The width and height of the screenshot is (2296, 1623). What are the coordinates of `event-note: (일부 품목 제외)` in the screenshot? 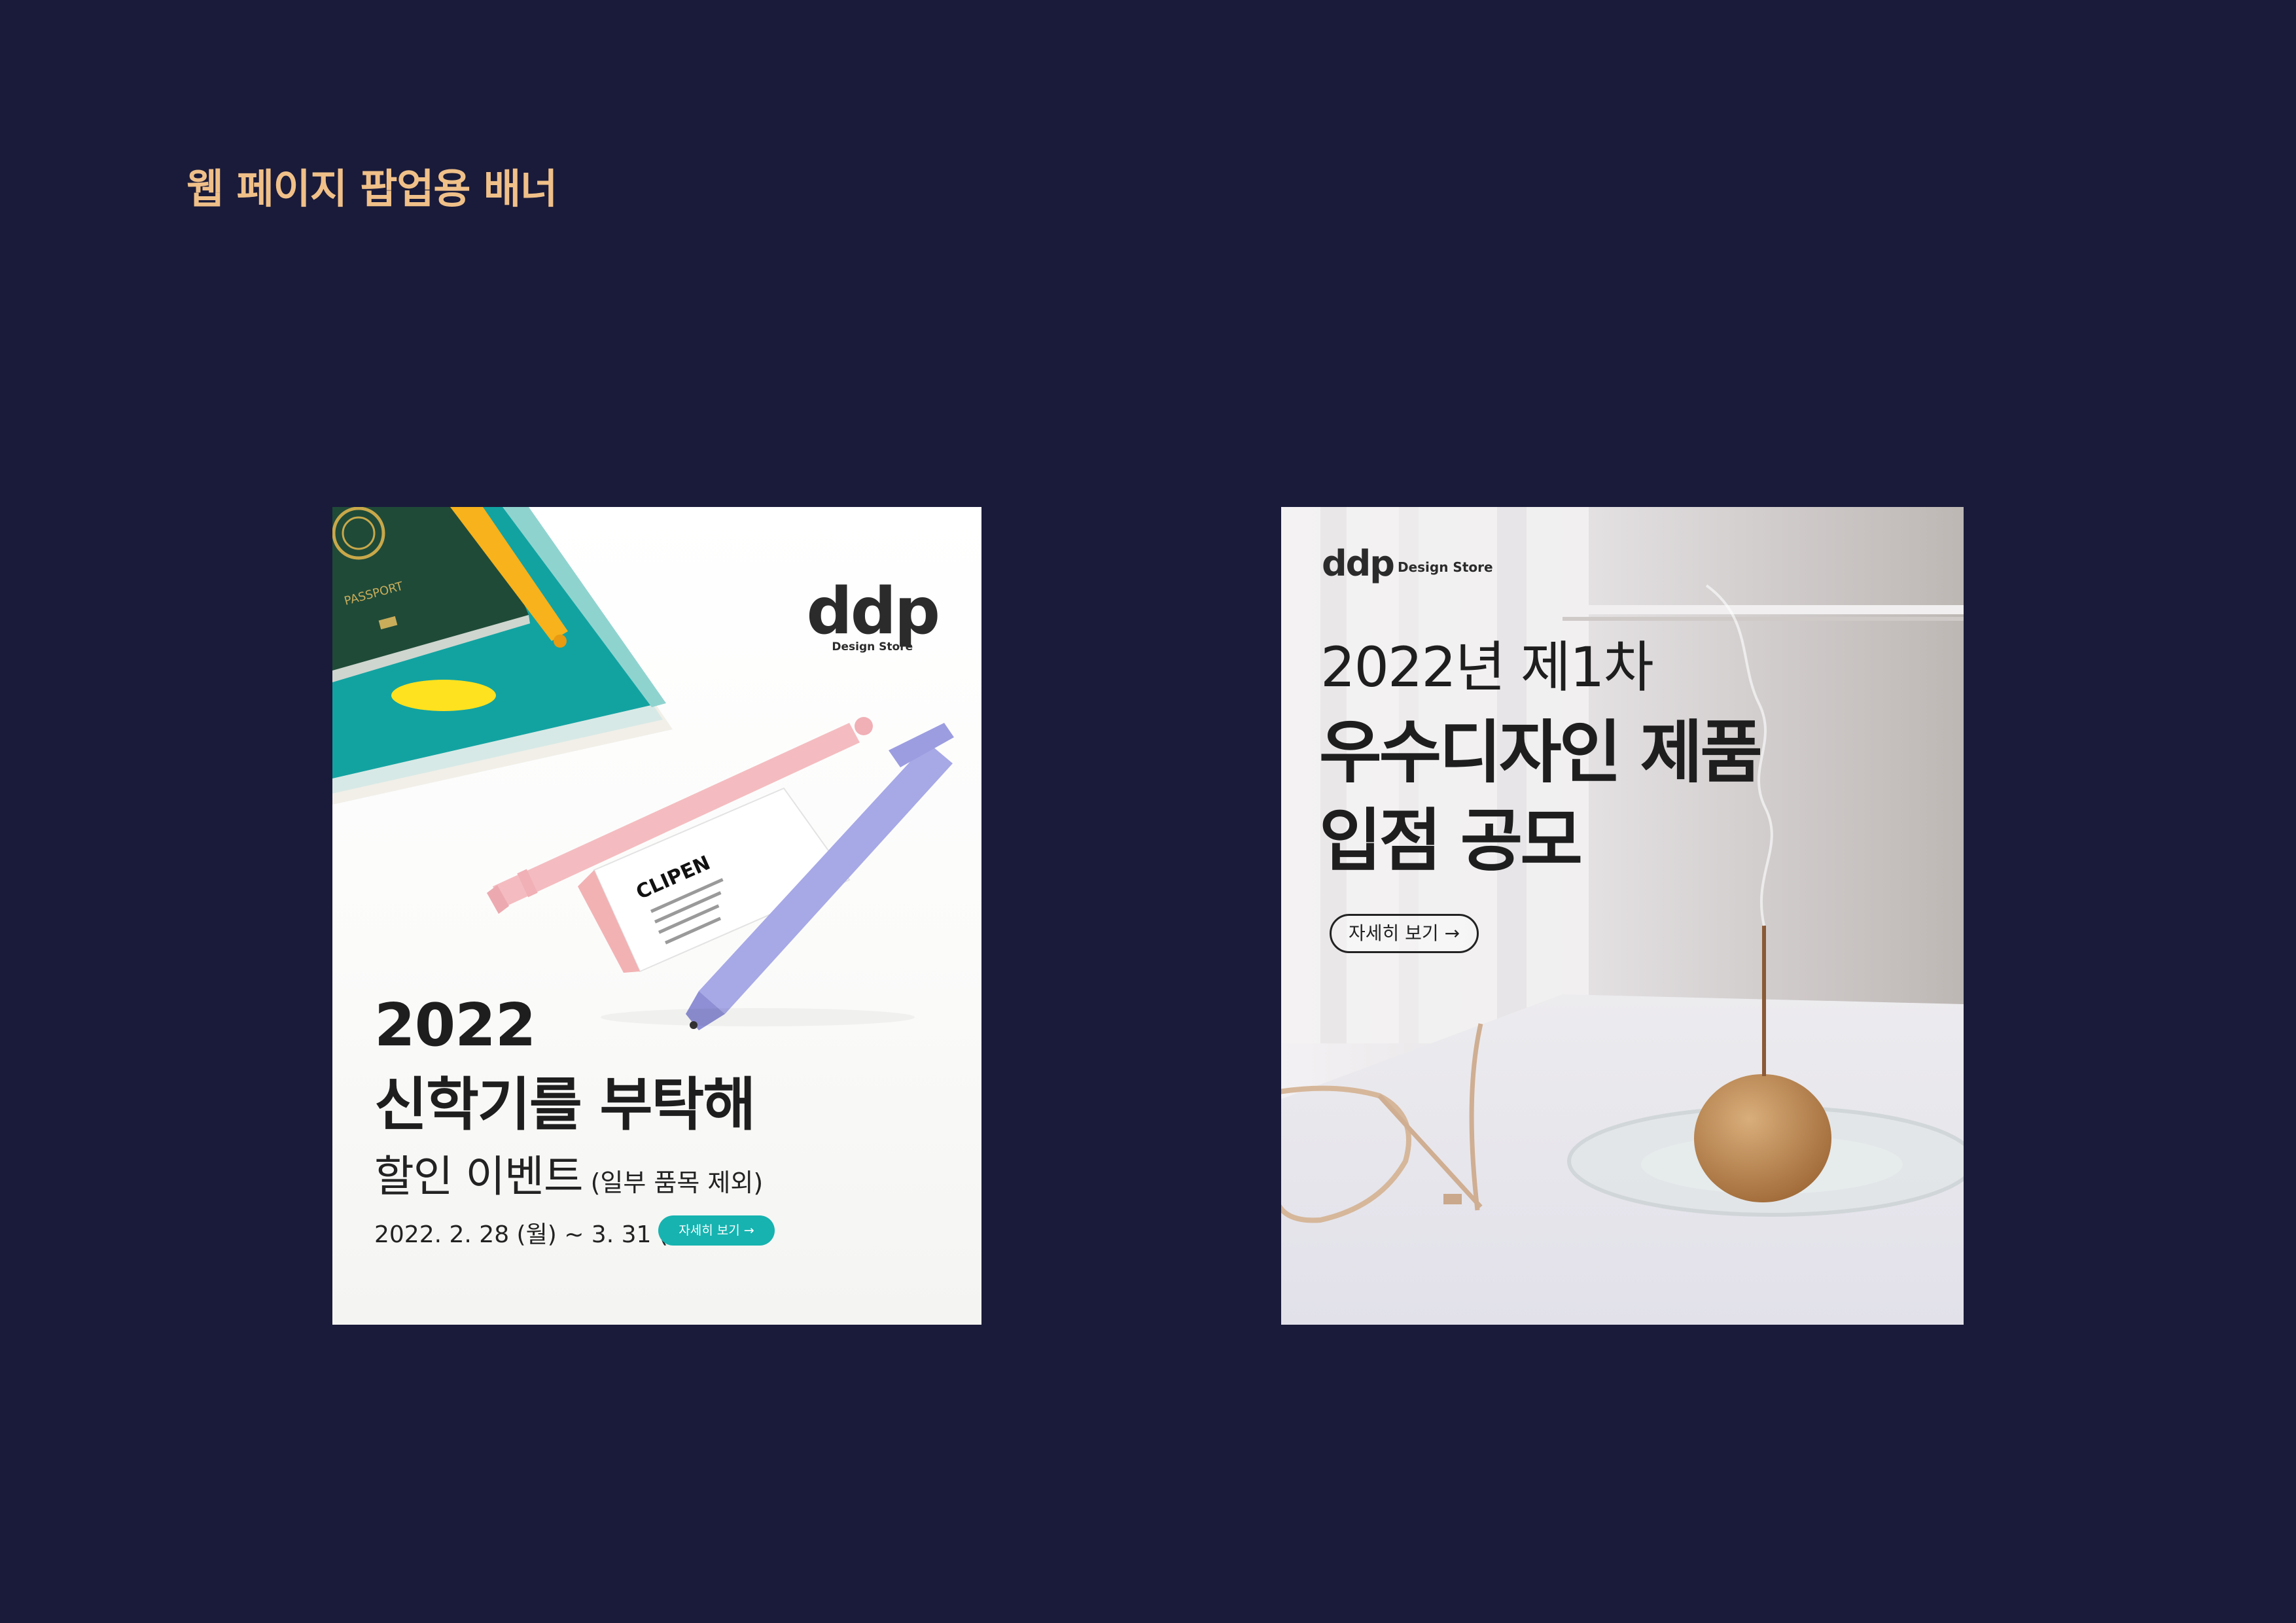 It's located at (677, 1183).